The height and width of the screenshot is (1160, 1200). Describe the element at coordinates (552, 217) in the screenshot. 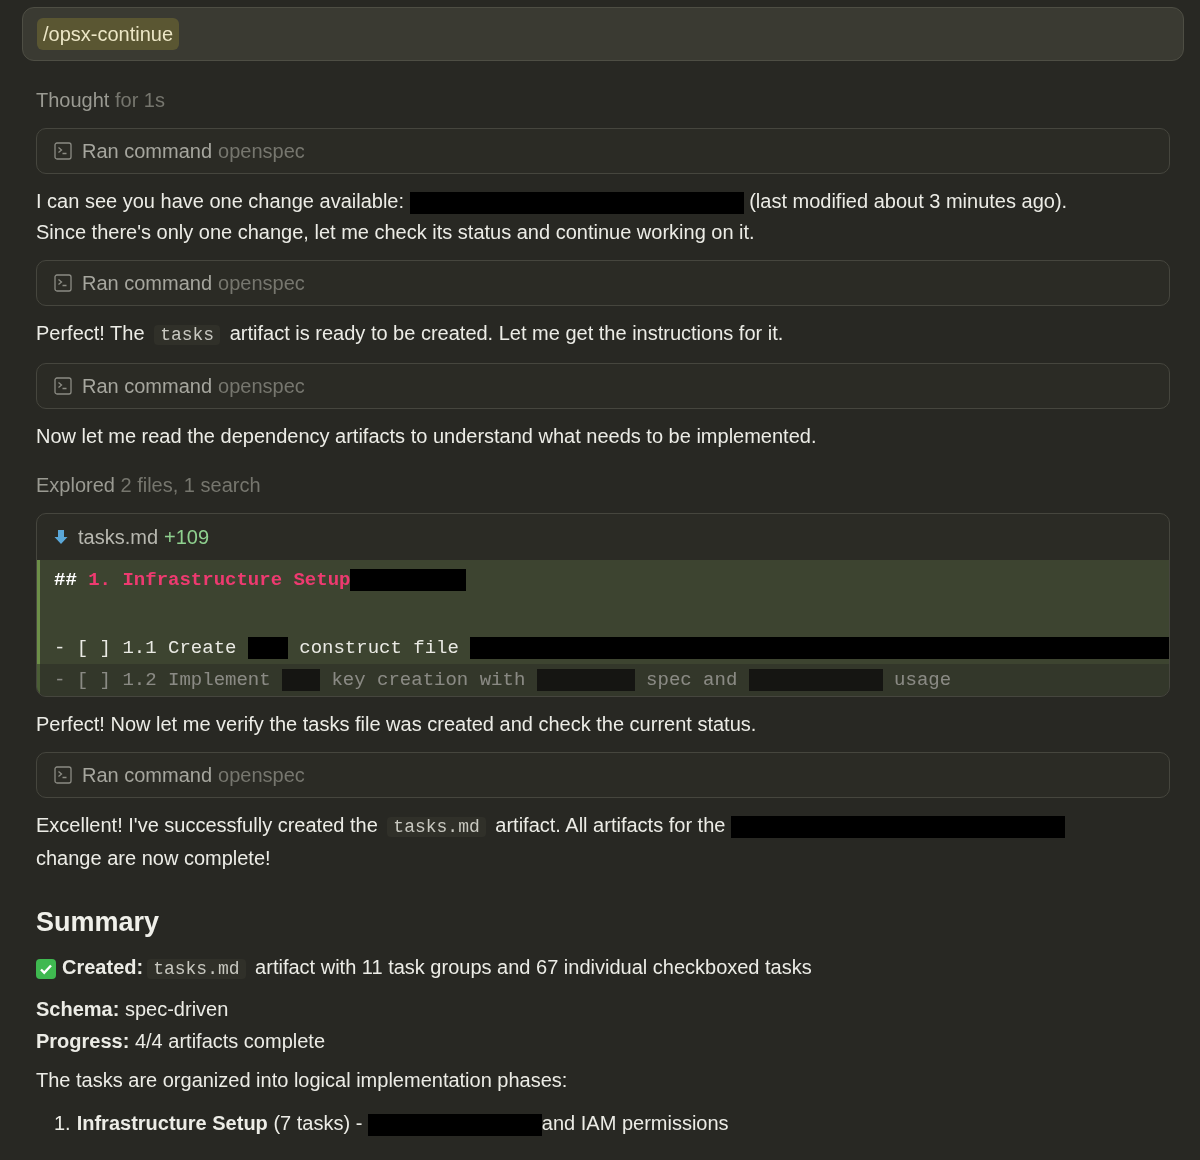

I see `message-text: I can see you have one change available: (last modified about 3 minutes ago). Since there's only one change, let me check its status and continue working on it.` at that location.